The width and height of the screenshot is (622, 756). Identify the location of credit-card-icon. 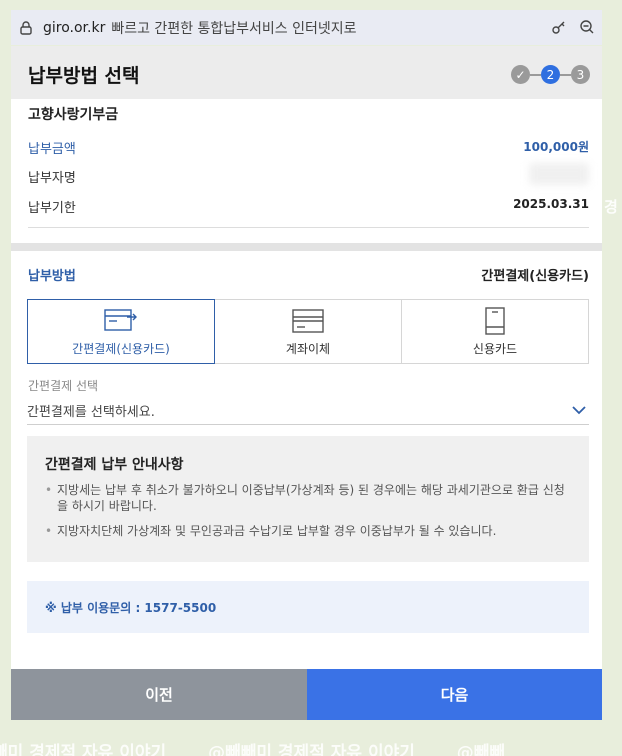
(495, 320).